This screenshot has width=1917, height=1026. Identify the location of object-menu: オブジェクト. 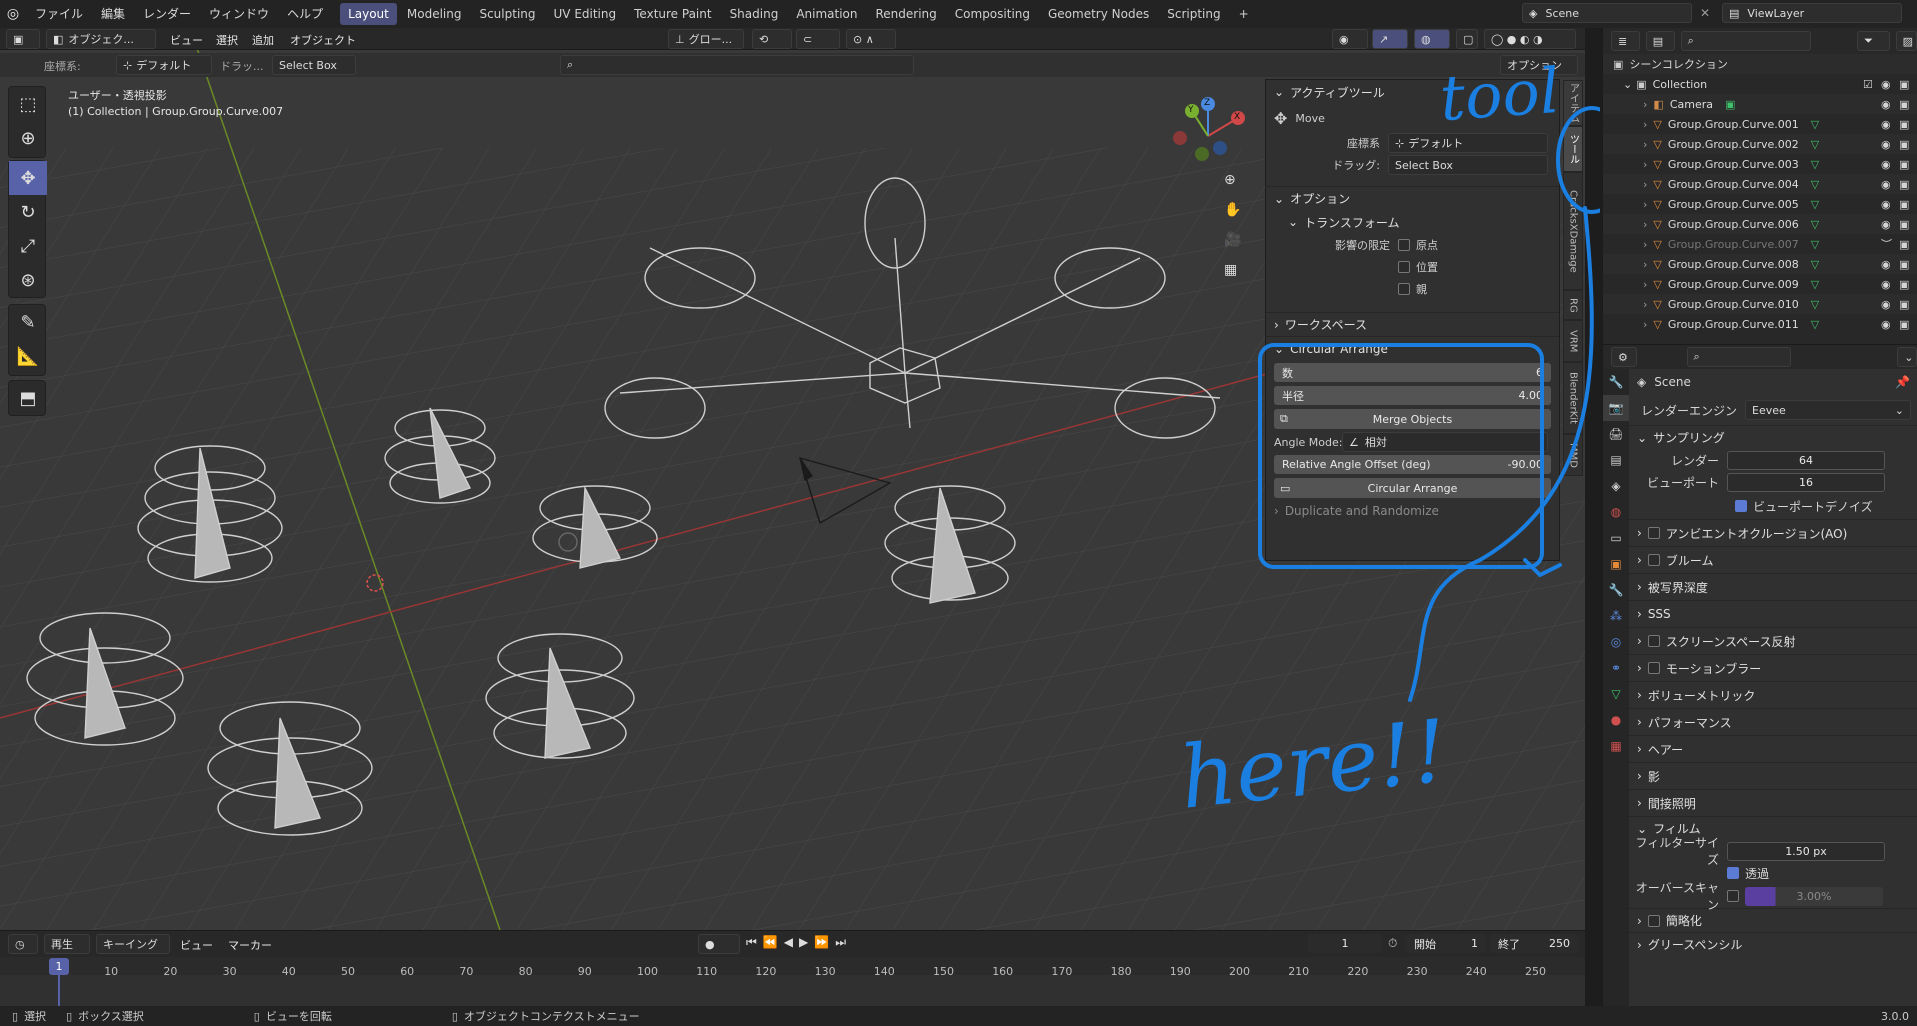
(323, 40).